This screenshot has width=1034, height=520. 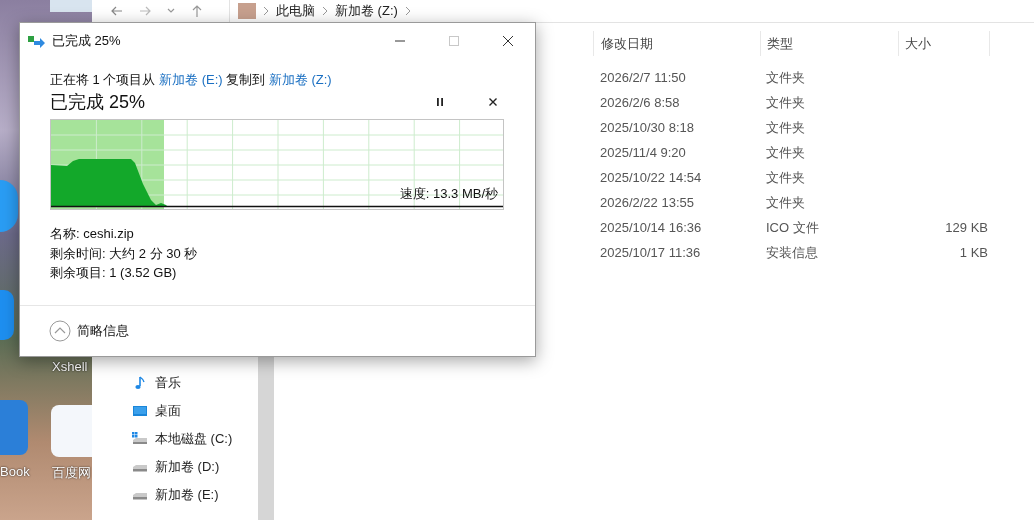 What do you see at coordinates (187, 495) in the screenshot?
I see `nav-item: 新加卷 (E:)` at bounding box center [187, 495].